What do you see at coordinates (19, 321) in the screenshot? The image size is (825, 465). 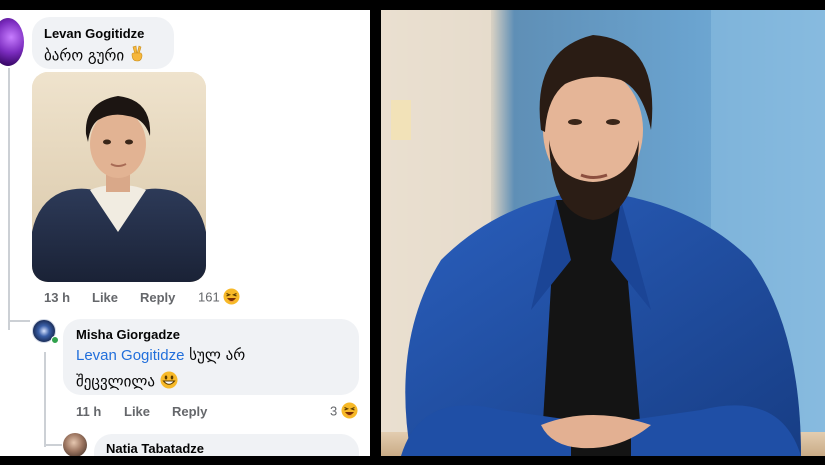 I see `thread-branch` at bounding box center [19, 321].